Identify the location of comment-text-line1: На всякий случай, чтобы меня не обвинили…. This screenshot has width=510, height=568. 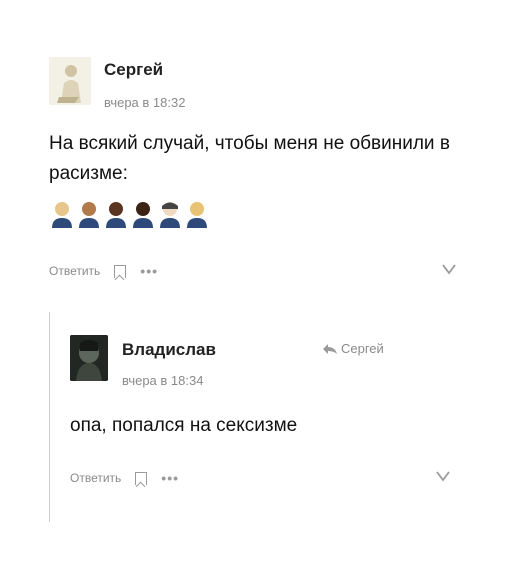
(249, 143).